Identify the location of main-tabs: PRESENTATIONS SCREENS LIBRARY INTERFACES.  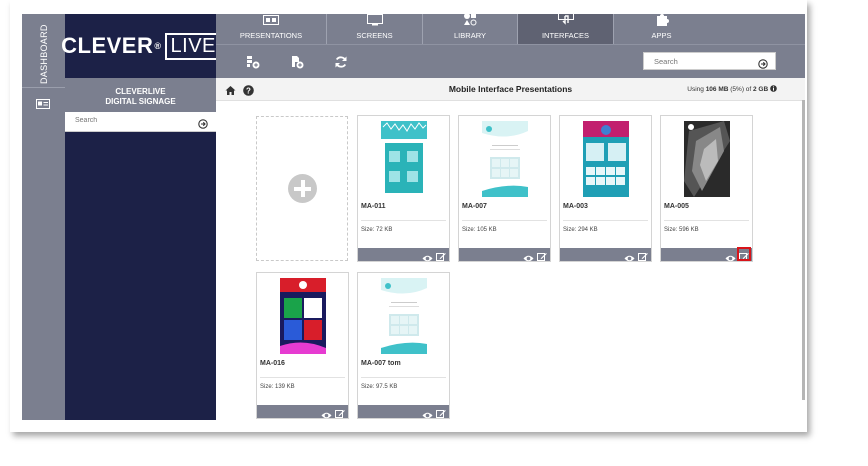
(510, 28).